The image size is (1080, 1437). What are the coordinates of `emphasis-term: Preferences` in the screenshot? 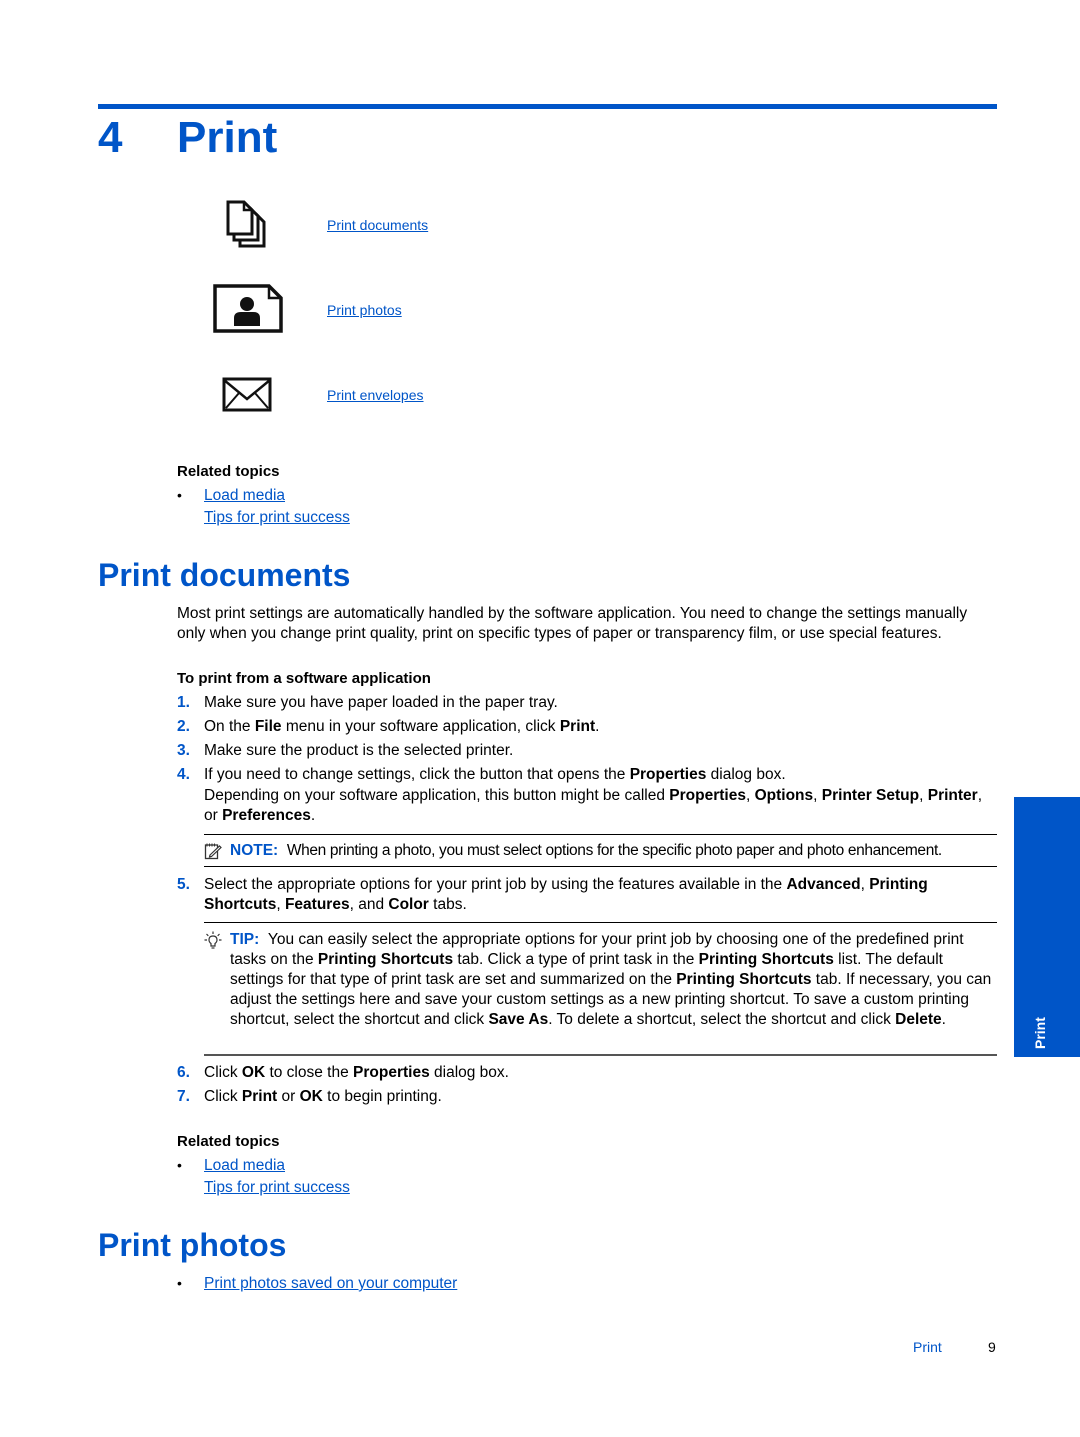 It's located at (266, 815).